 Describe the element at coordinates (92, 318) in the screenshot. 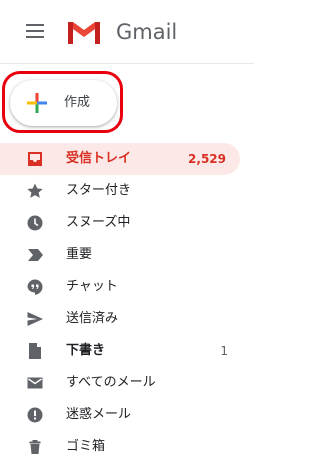

I see `sidebar-item-label: 送信済み` at that location.